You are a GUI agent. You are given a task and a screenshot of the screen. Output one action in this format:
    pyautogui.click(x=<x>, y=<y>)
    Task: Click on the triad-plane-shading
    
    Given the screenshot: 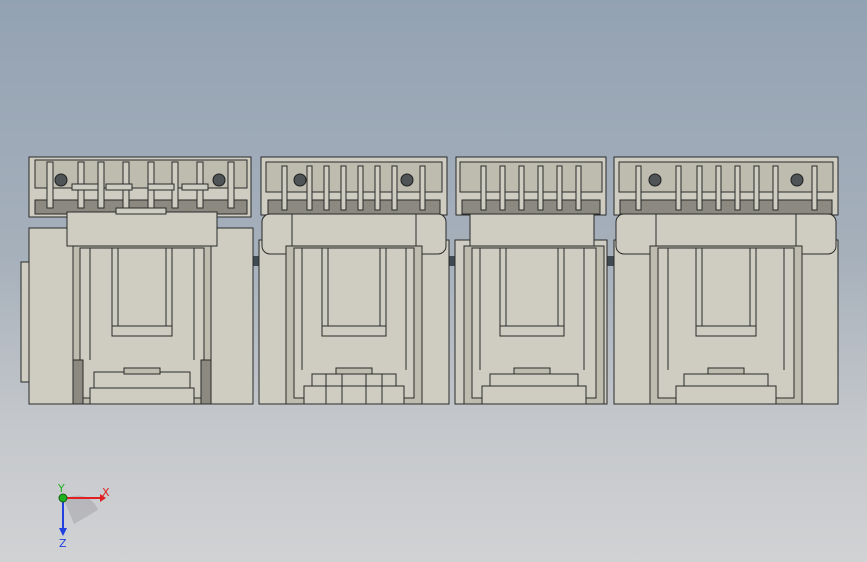 What is the action you would take?
    pyautogui.click(x=81, y=509)
    